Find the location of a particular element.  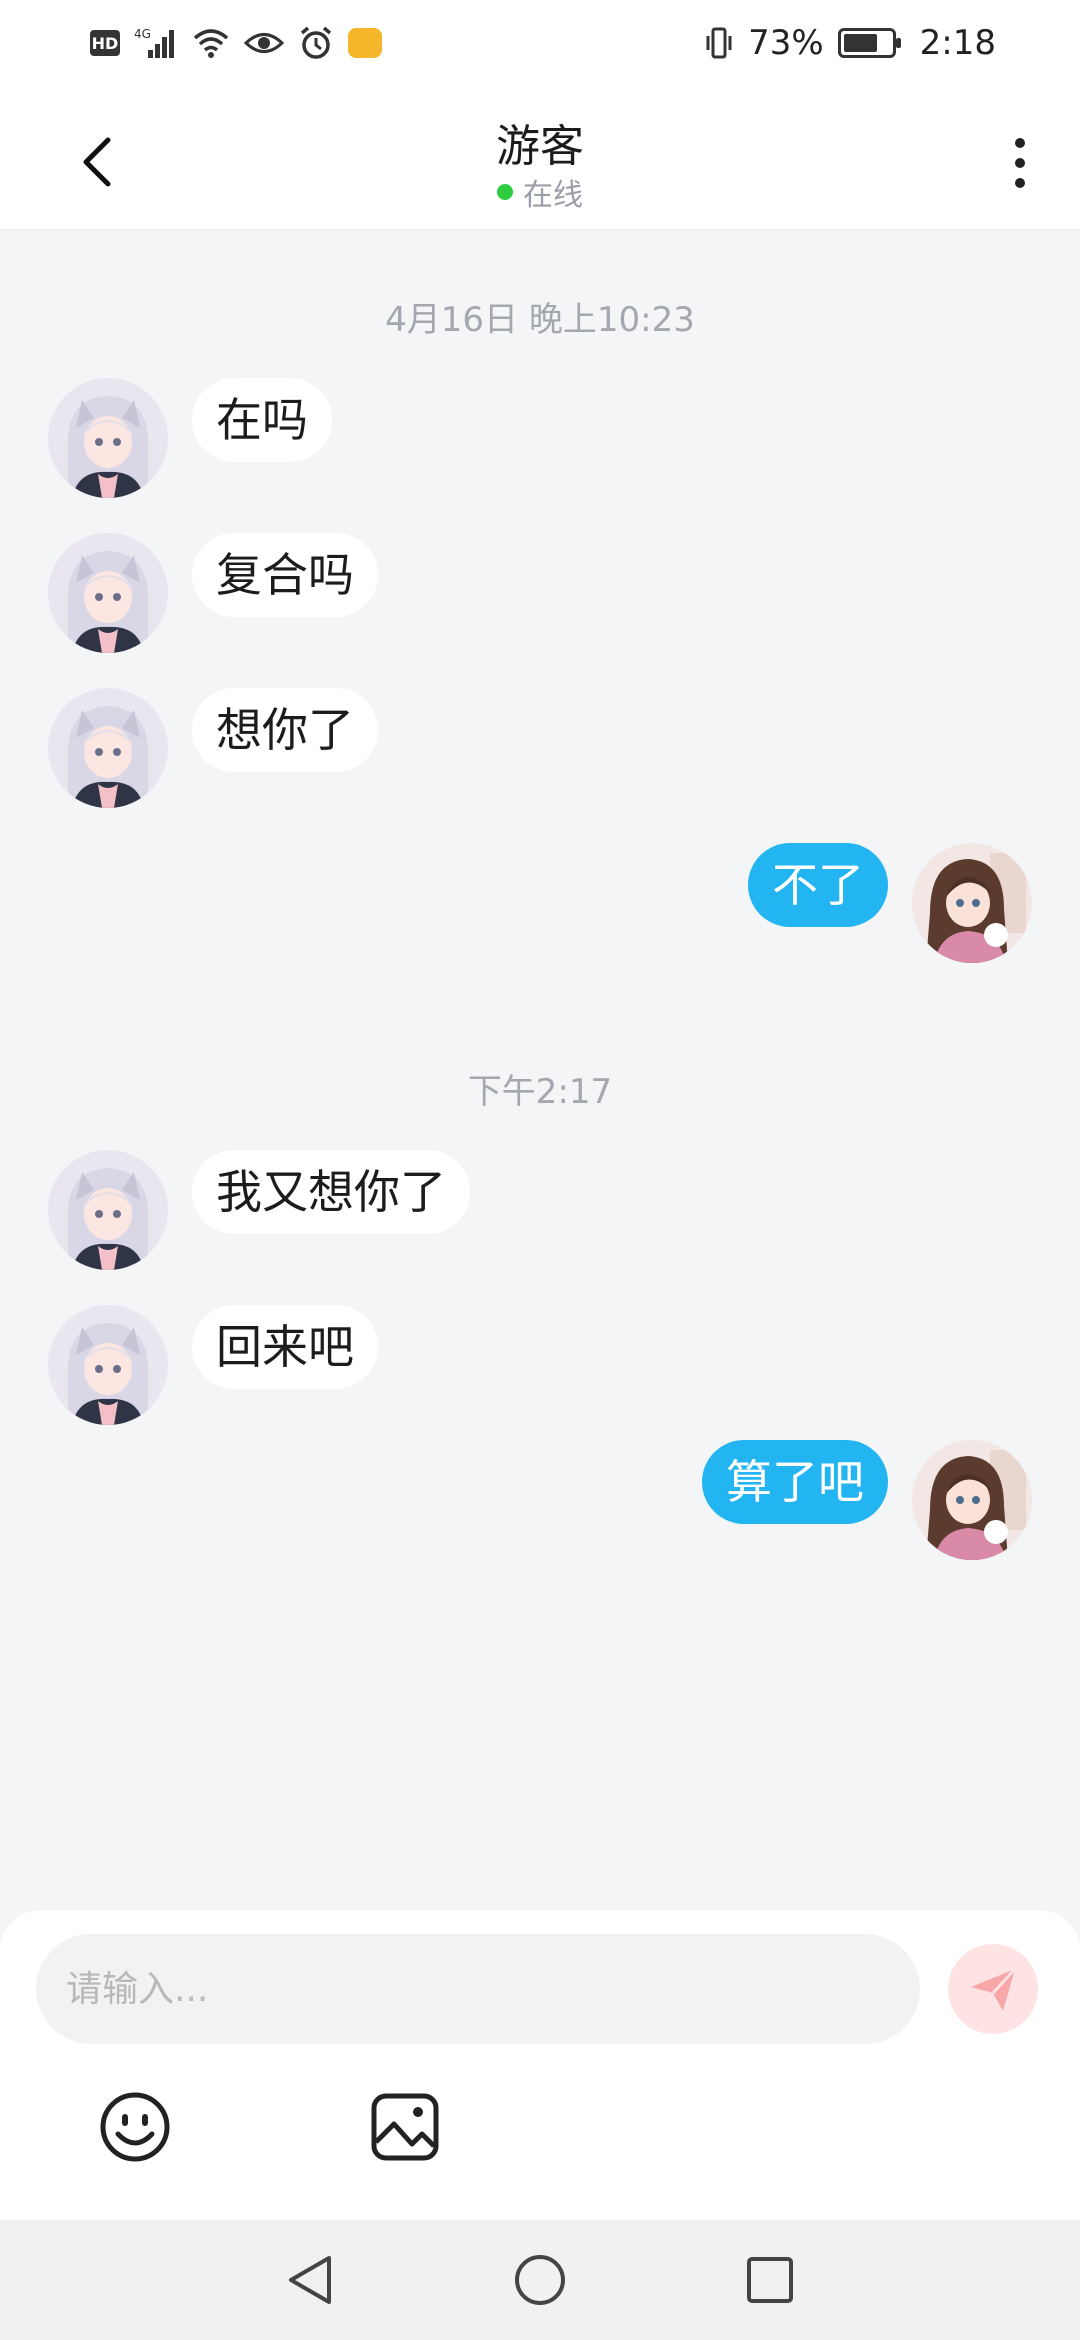

message-input is located at coordinates (478, 1989).